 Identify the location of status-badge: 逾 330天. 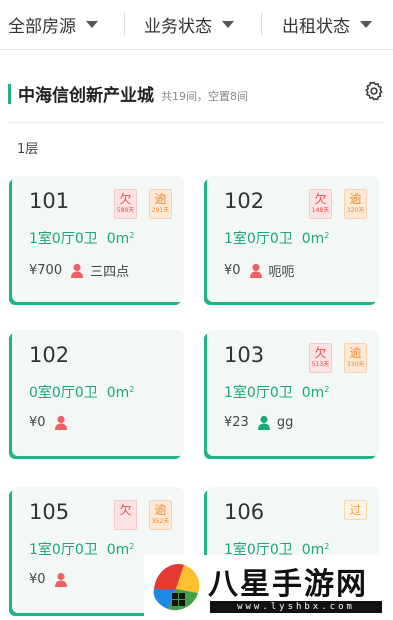
(355, 358).